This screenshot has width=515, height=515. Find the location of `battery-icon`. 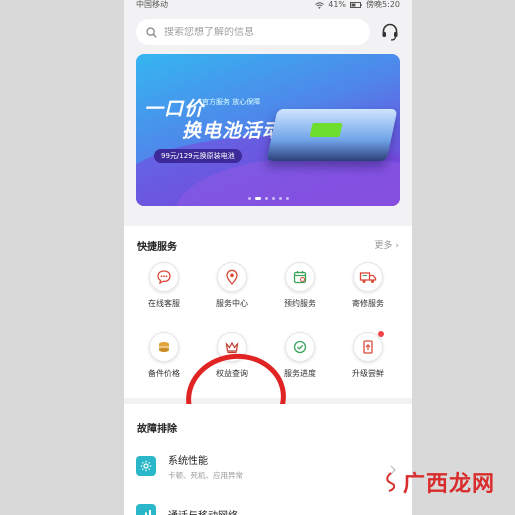

battery-icon is located at coordinates (356, 5).